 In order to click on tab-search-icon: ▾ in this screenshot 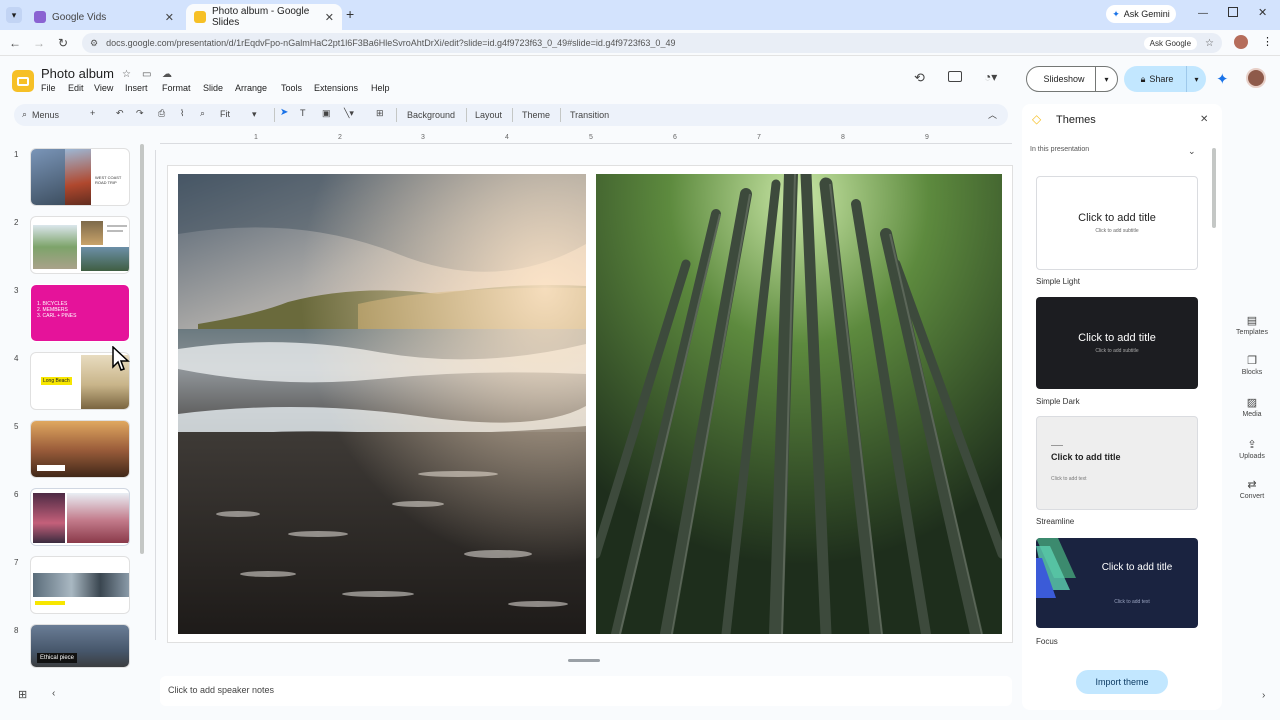, I will do `click(14, 15)`.